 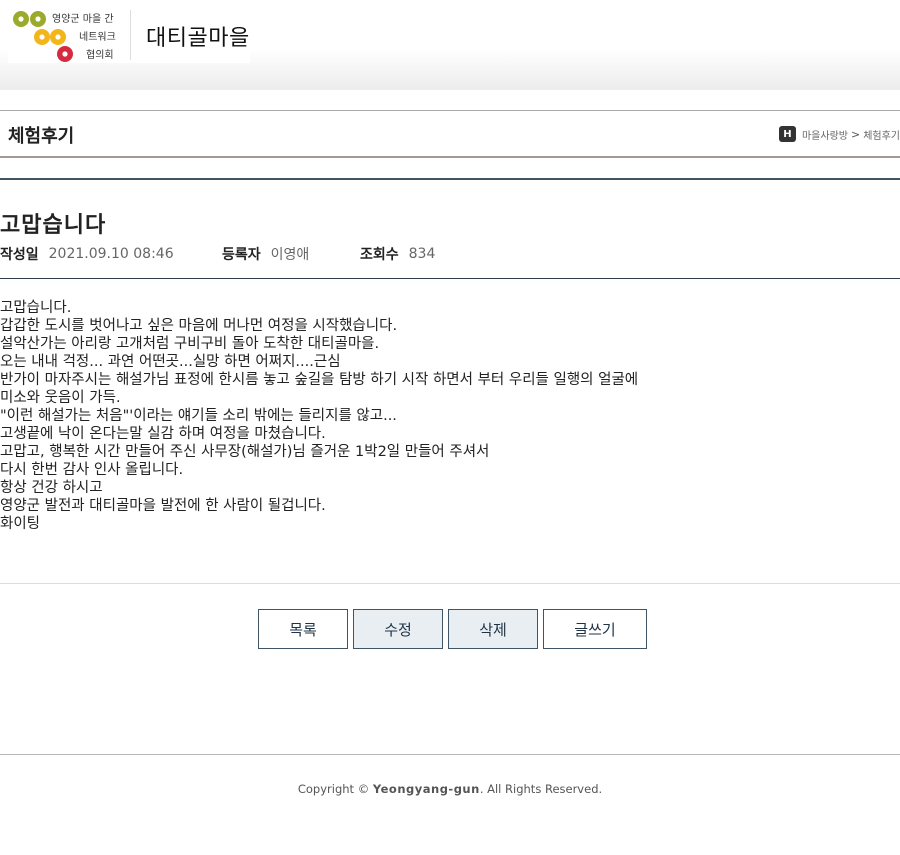 What do you see at coordinates (97, 36) in the screenshot?
I see `logo-text-line-2: 네트워크` at bounding box center [97, 36].